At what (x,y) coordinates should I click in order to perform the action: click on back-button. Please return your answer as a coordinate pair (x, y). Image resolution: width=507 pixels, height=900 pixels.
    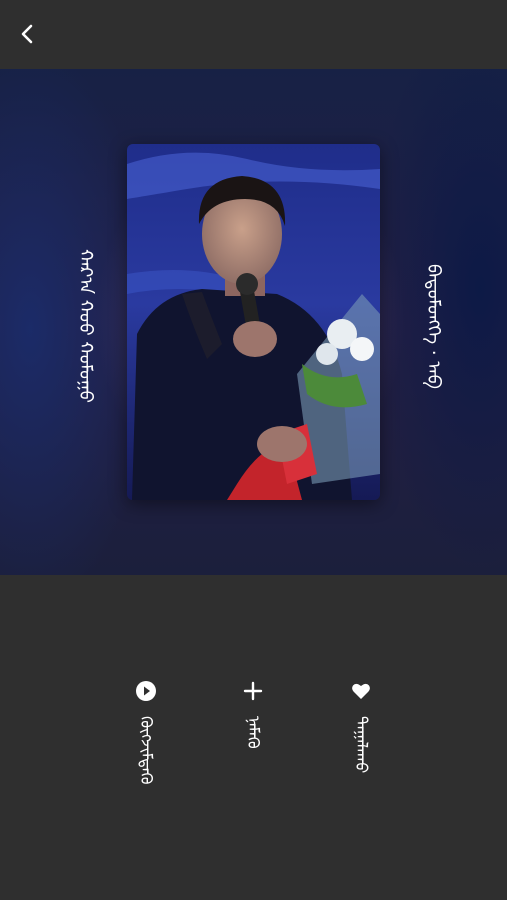
    Looking at the image, I should click on (28, 34).